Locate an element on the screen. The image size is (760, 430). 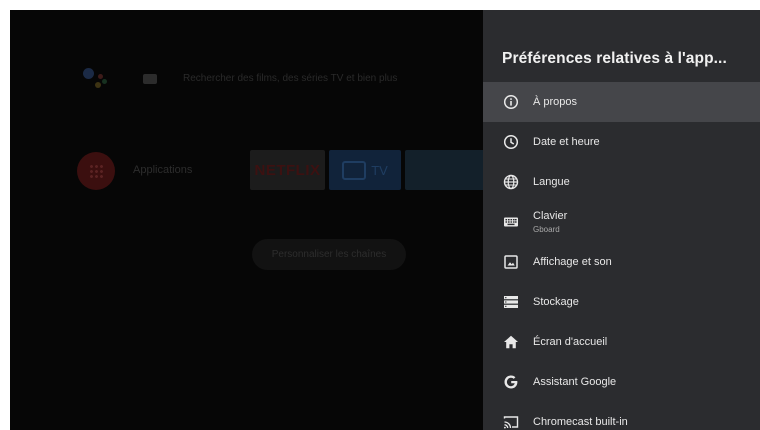
info-icon is located at coordinates (511, 102).